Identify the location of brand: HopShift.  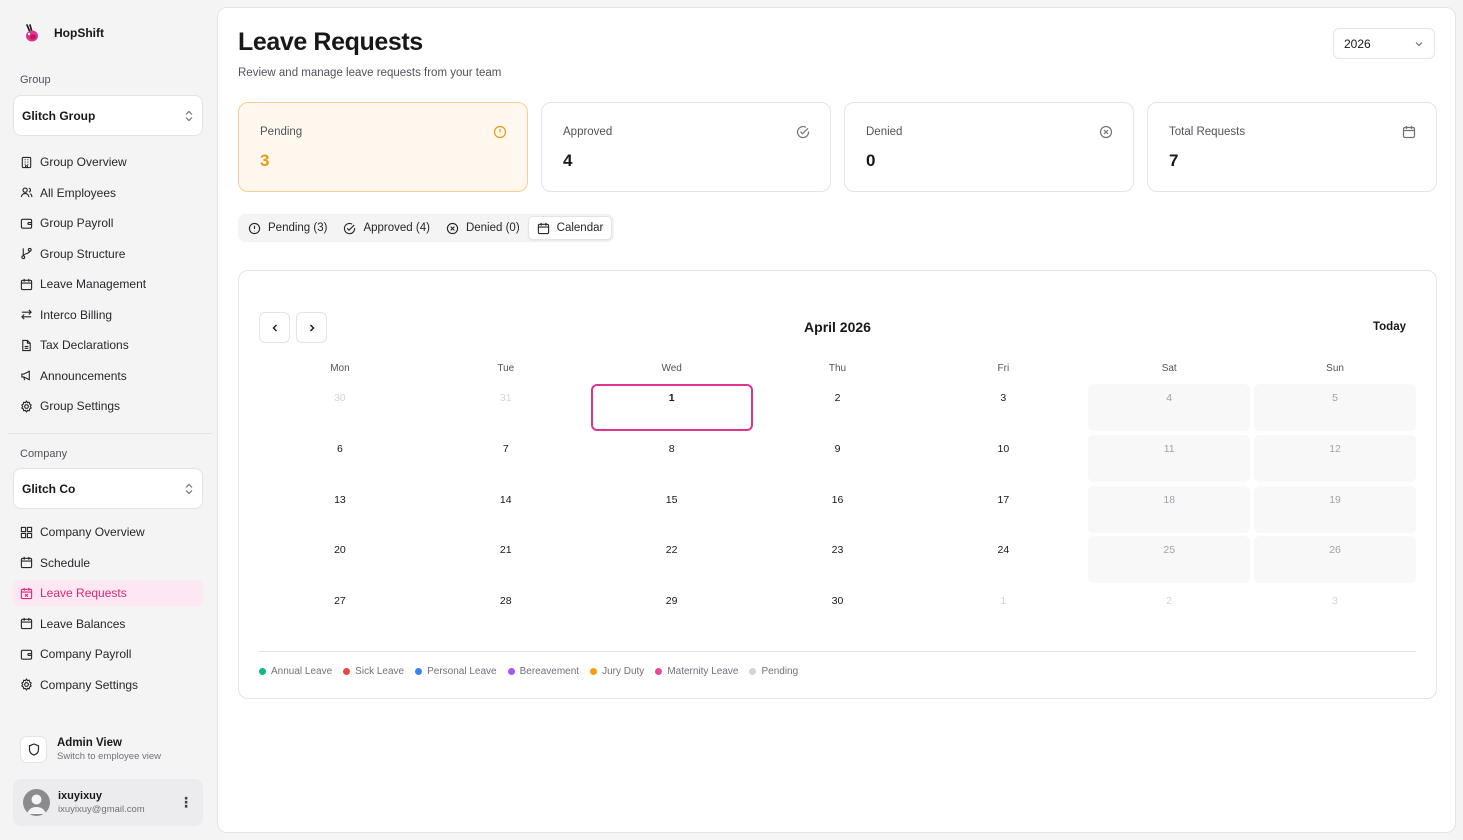
(62, 33).